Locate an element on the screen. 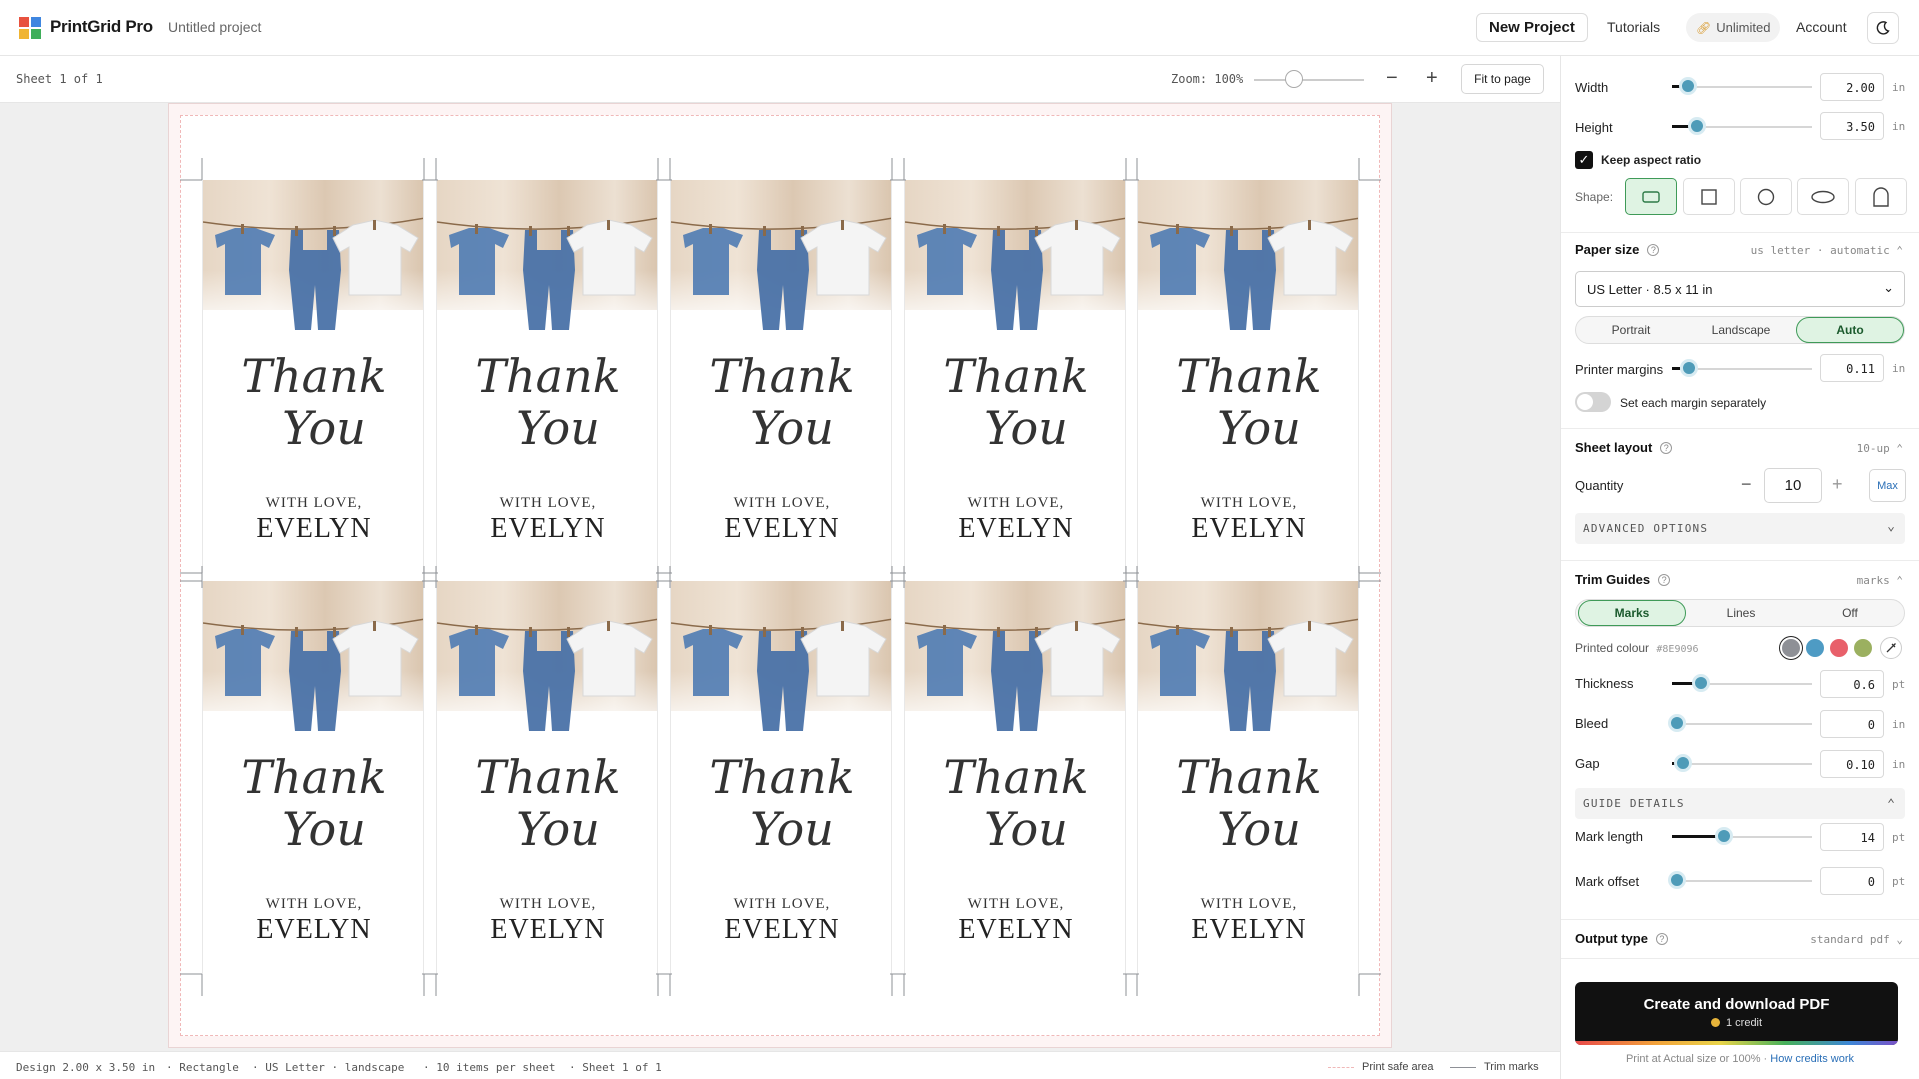  project-name: Untitled project is located at coordinates (214, 27).